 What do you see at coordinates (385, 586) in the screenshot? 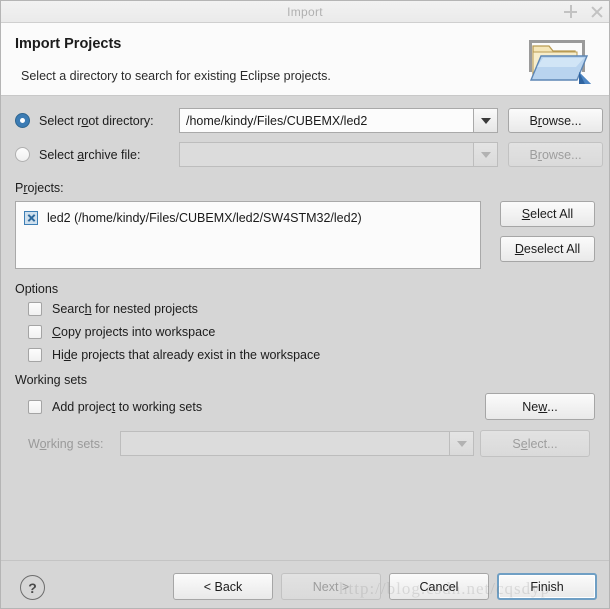
I see `footer-buttons: < Back Next > Cancel Finish` at bounding box center [385, 586].